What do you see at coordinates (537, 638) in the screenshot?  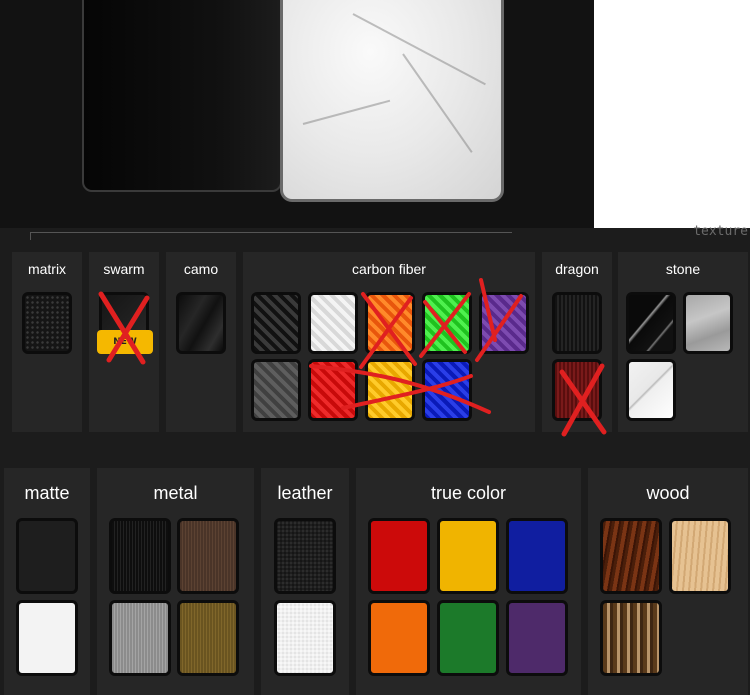 I see `swatch-true-purple` at bounding box center [537, 638].